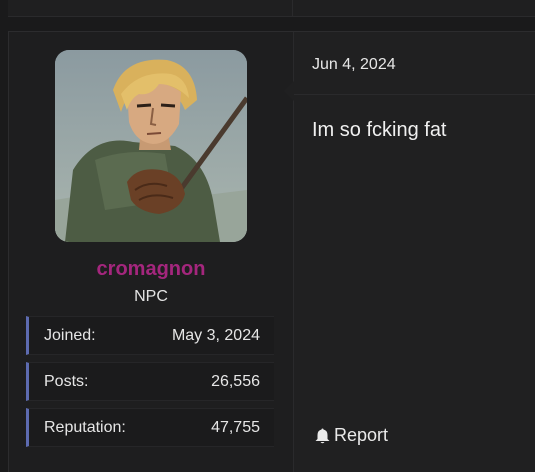  I want to click on username-link: cromagnon, so click(151, 269).